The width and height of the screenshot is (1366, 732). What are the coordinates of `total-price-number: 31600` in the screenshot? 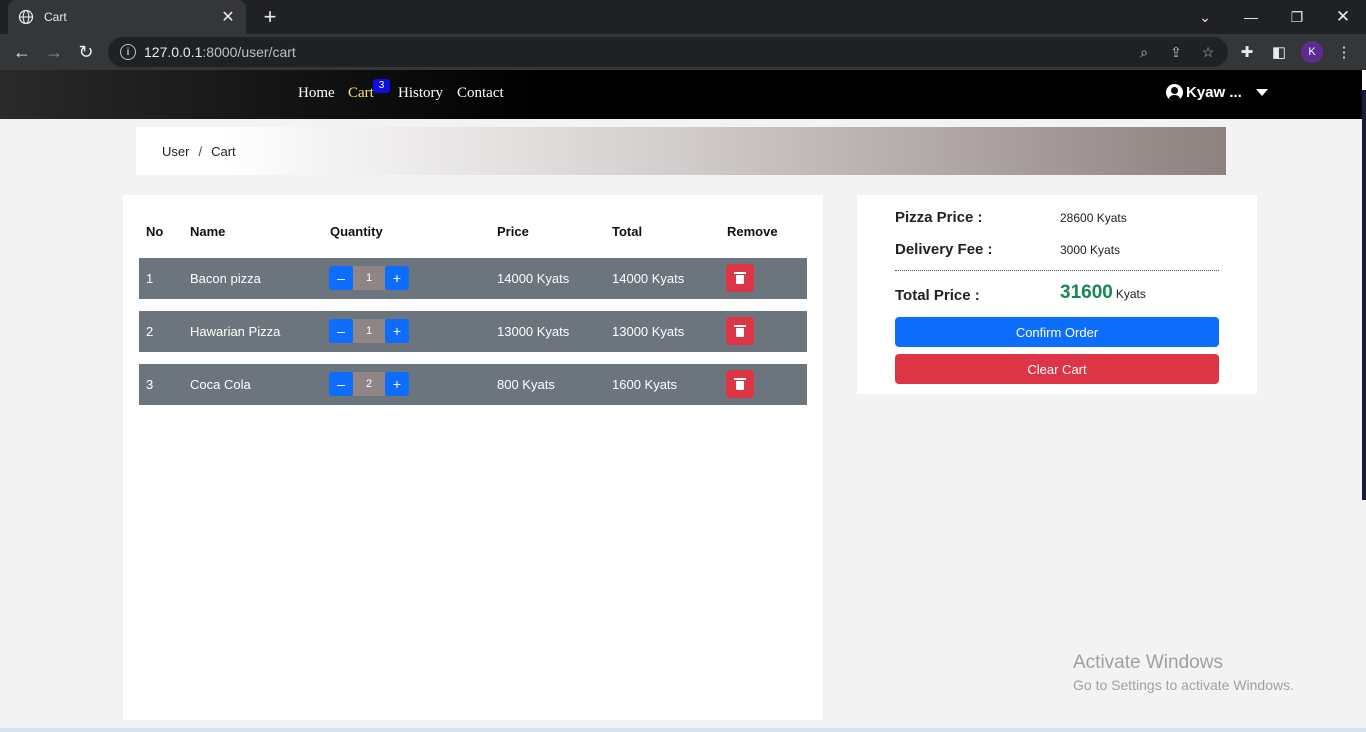 It's located at (1086, 292).